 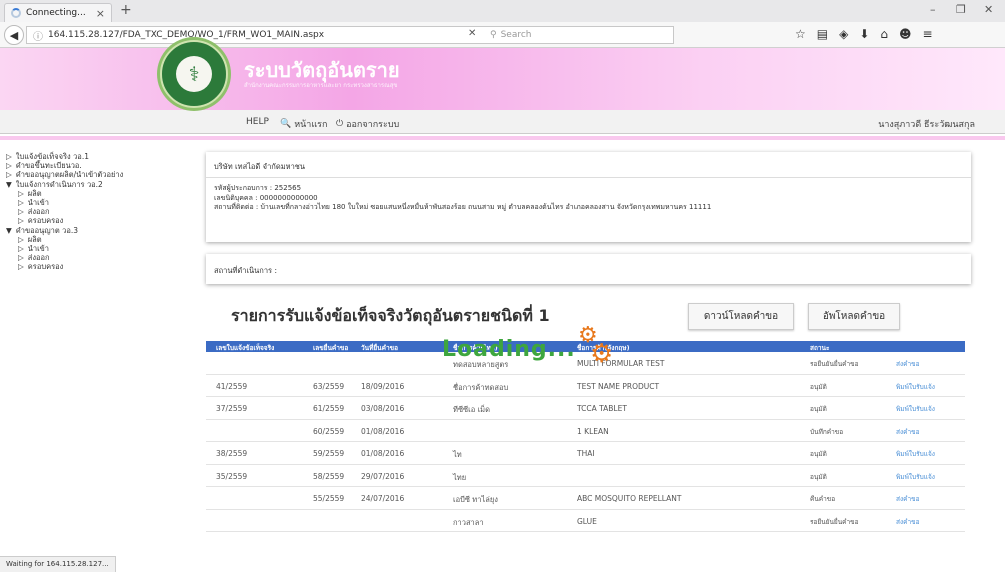 What do you see at coordinates (38, 35) in the screenshot?
I see `info-icon: ⓘ` at bounding box center [38, 35].